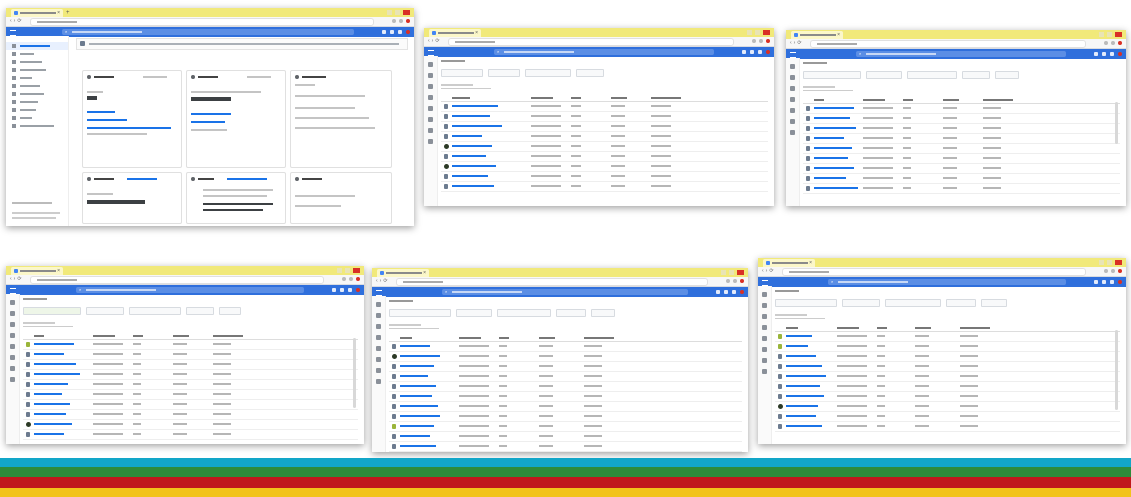 The image size is (1131, 497). Describe the element at coordinates (401, 21) in the screenshot. I see `extension-icons` at that location.